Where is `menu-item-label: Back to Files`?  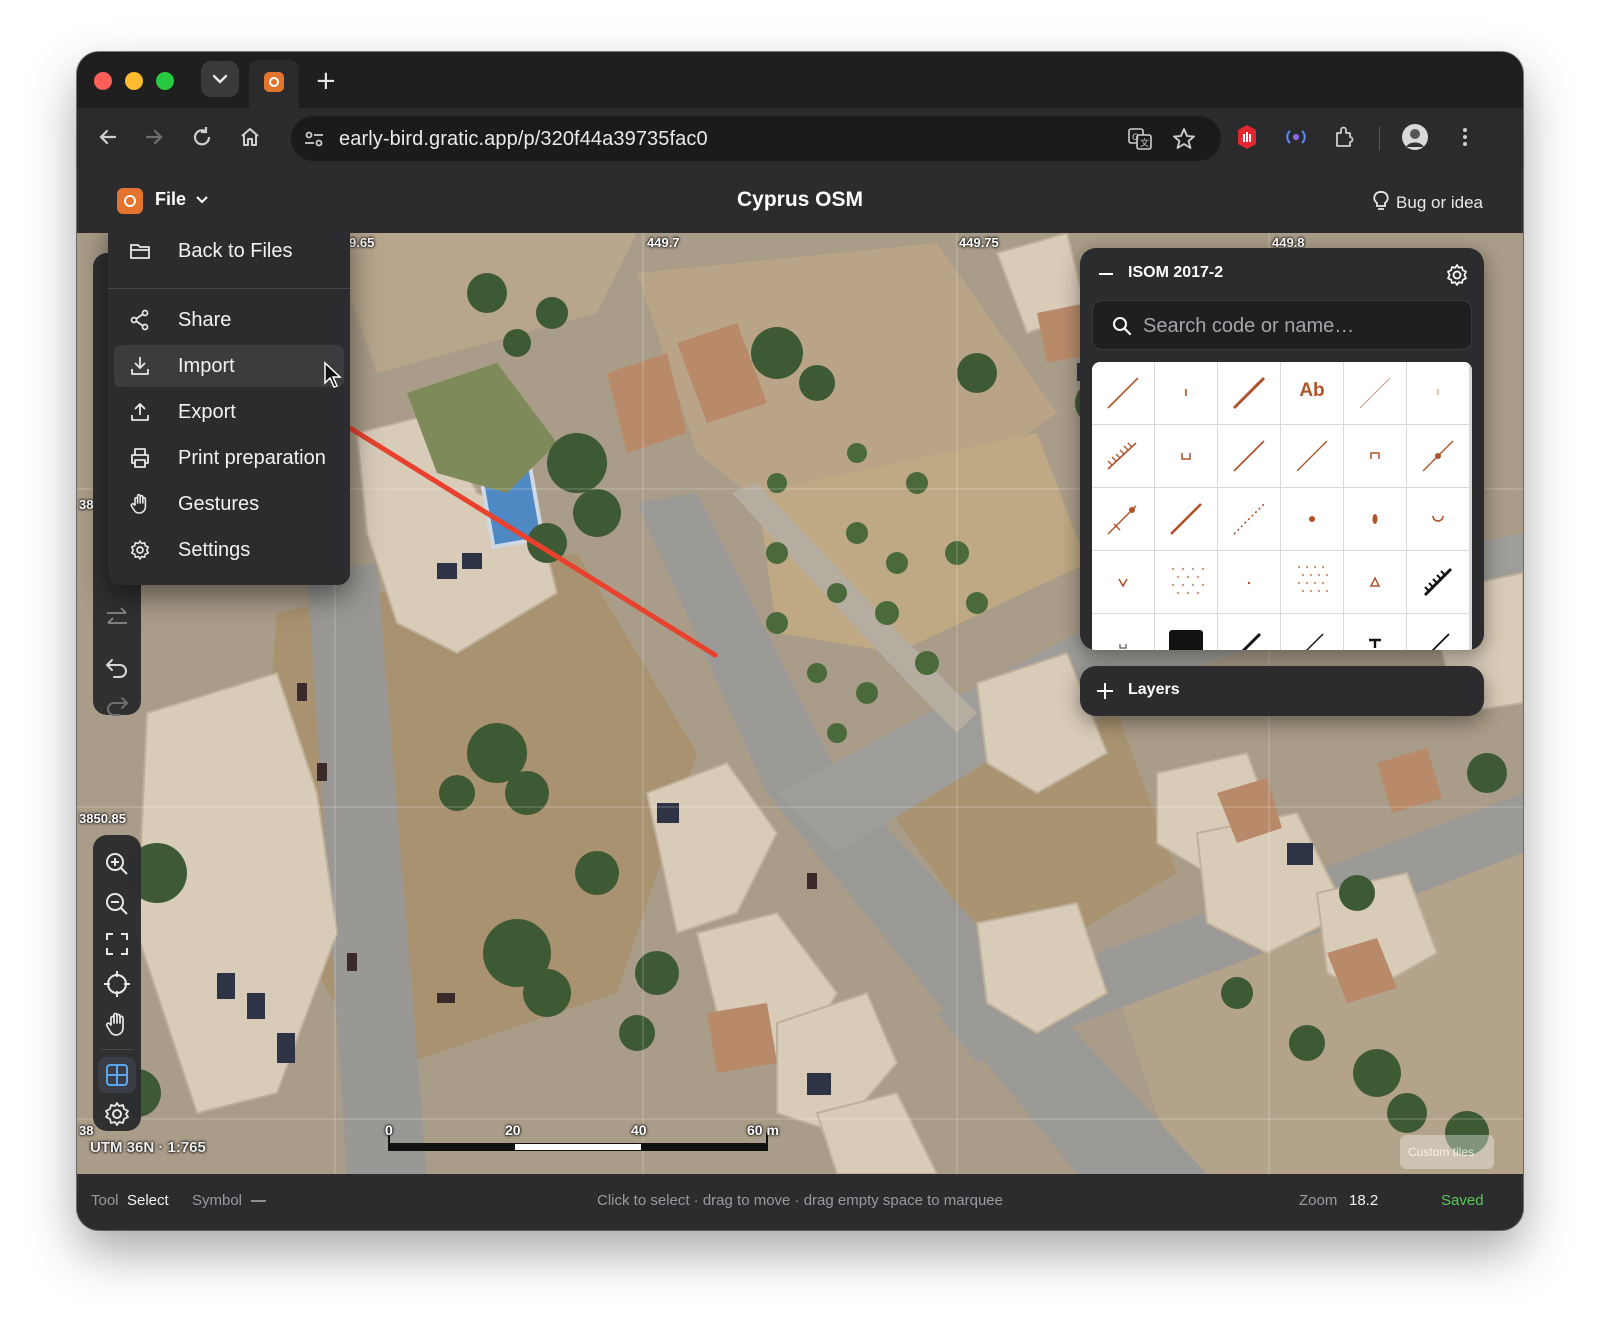
menu-item-label: Back to Files is located at coordinates (235, 251).